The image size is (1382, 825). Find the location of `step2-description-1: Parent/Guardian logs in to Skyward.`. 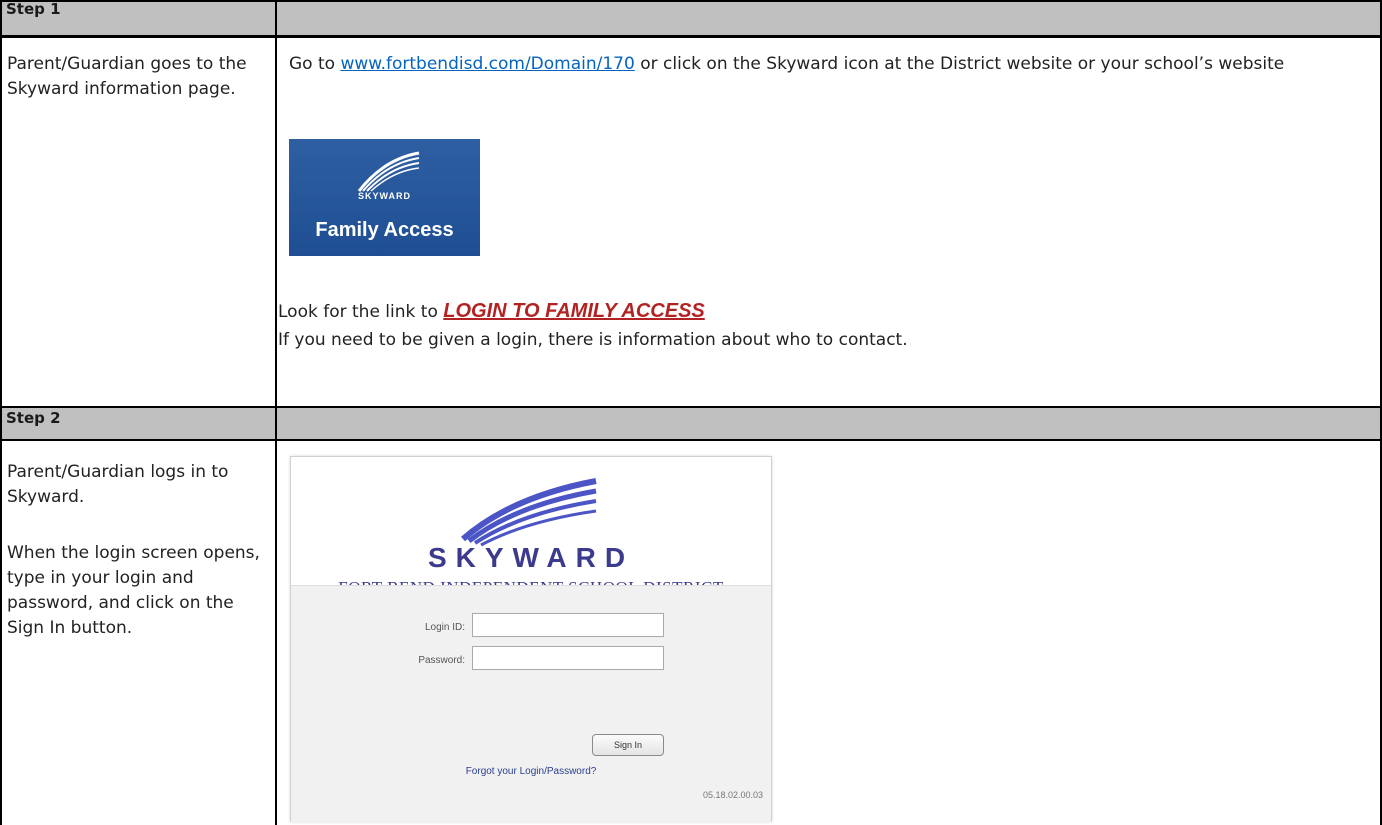

step2-description-1: Parent/Guardian logs in to Skyward. is located at coordinates (118, 484).